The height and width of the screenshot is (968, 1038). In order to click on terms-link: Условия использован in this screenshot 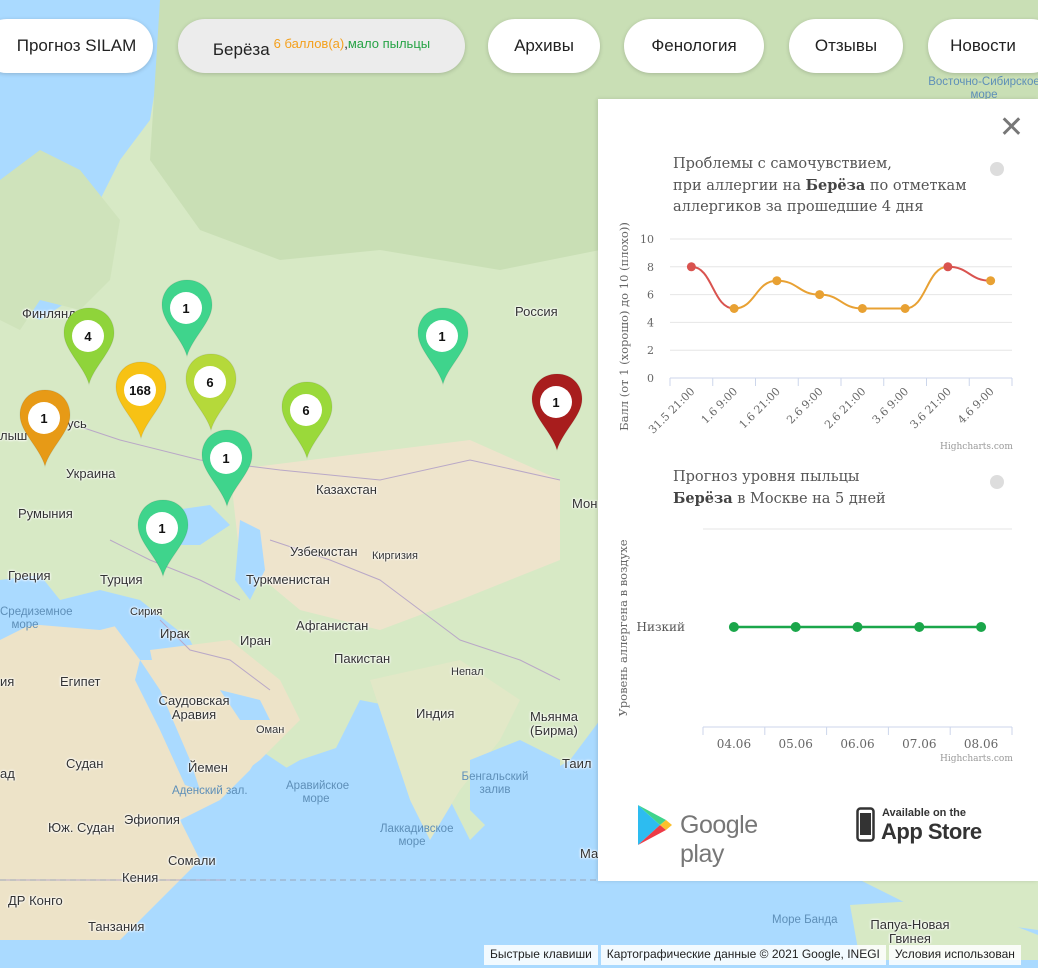, I will do `click(954, 955)`.